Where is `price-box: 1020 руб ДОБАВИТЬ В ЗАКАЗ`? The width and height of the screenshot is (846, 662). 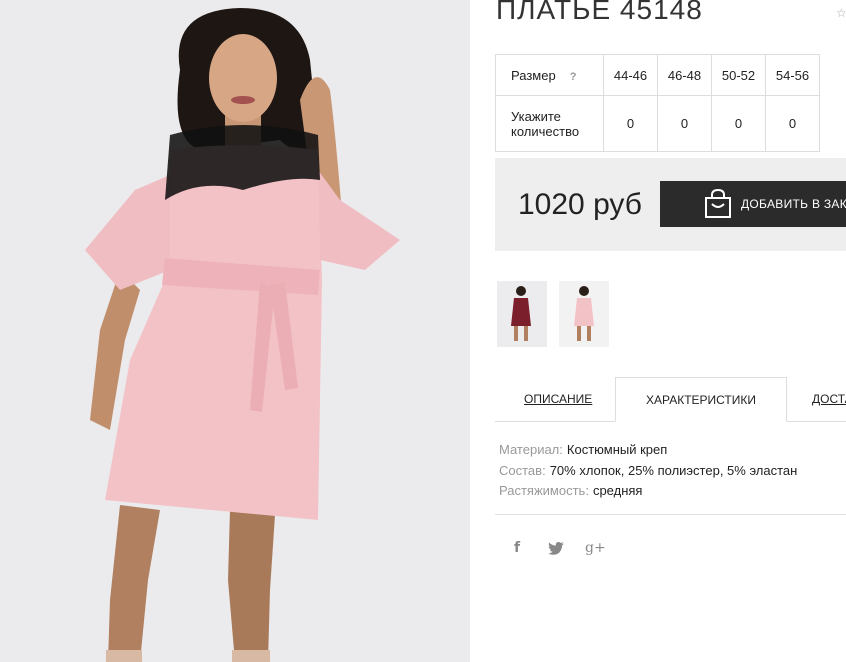
price-box: 1020 руб ДОБАВИТЬ В ЗАКАЗ is located at coordinates (670, 204).